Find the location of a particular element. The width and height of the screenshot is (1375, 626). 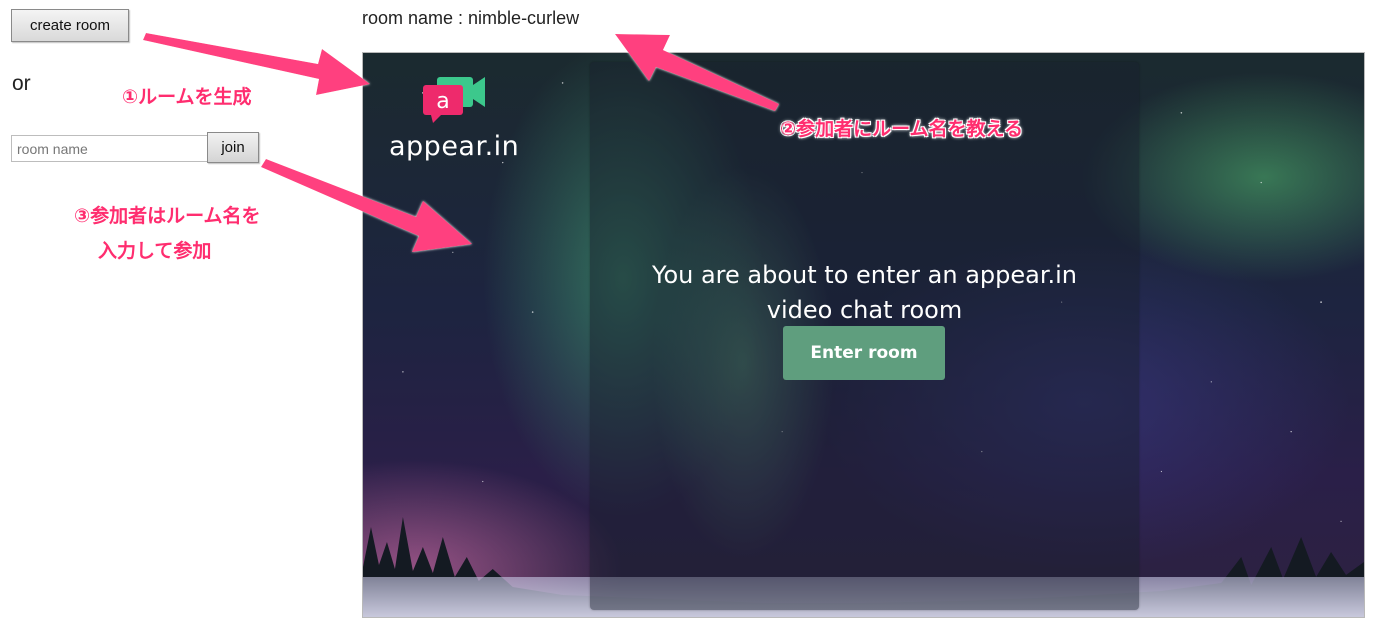

create-room-button: create room is located at coordinates (70, 25).